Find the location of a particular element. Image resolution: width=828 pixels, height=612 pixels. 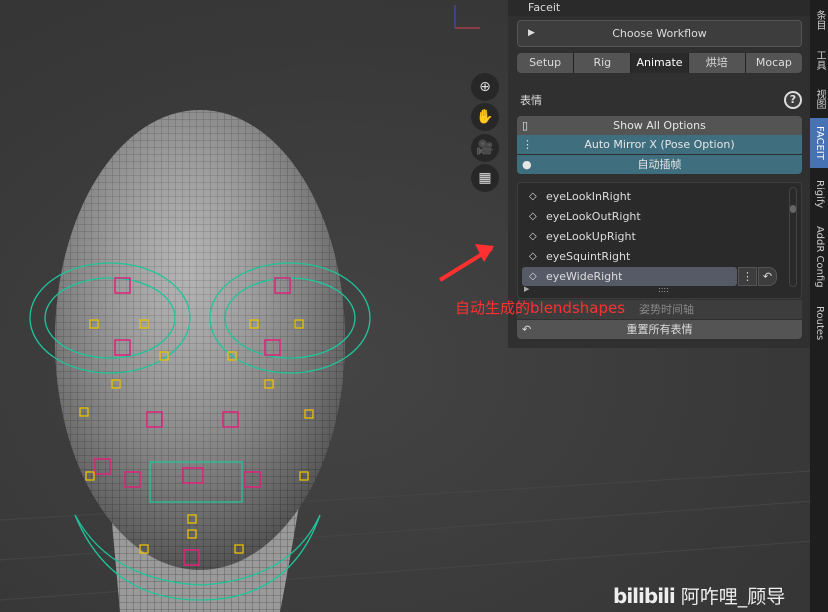

tab-mocap: Mocap is located at coordinates (773, 63).